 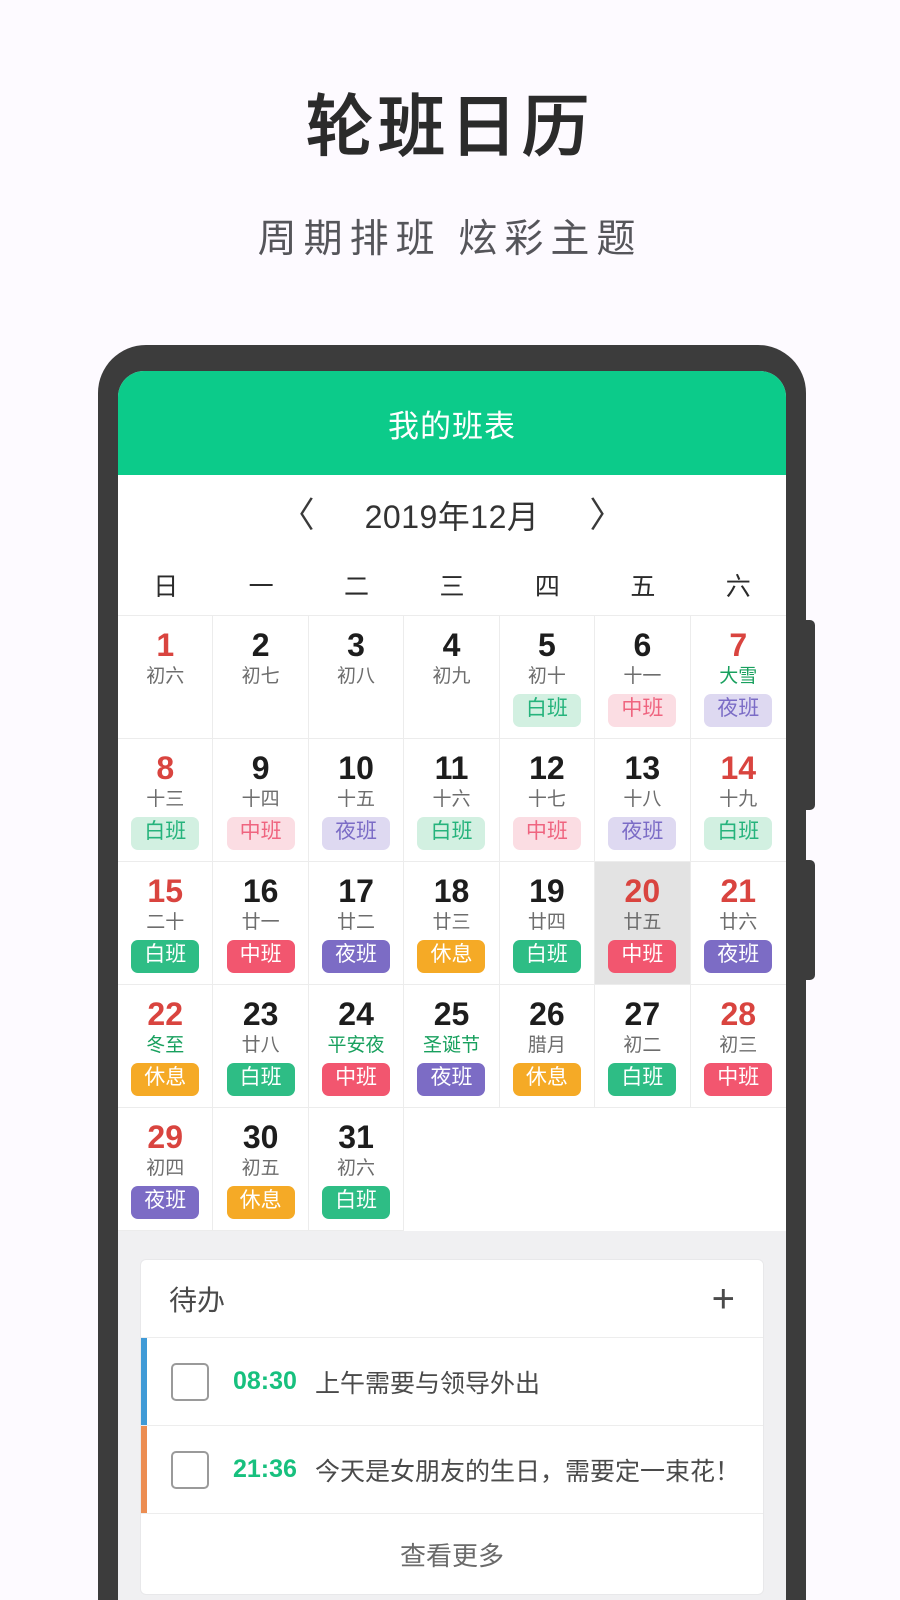 What do you see at coordinates (197, 1300) in the screenshot?
I see `todo-header-title: 待办` at bounding box center [197, 1300].